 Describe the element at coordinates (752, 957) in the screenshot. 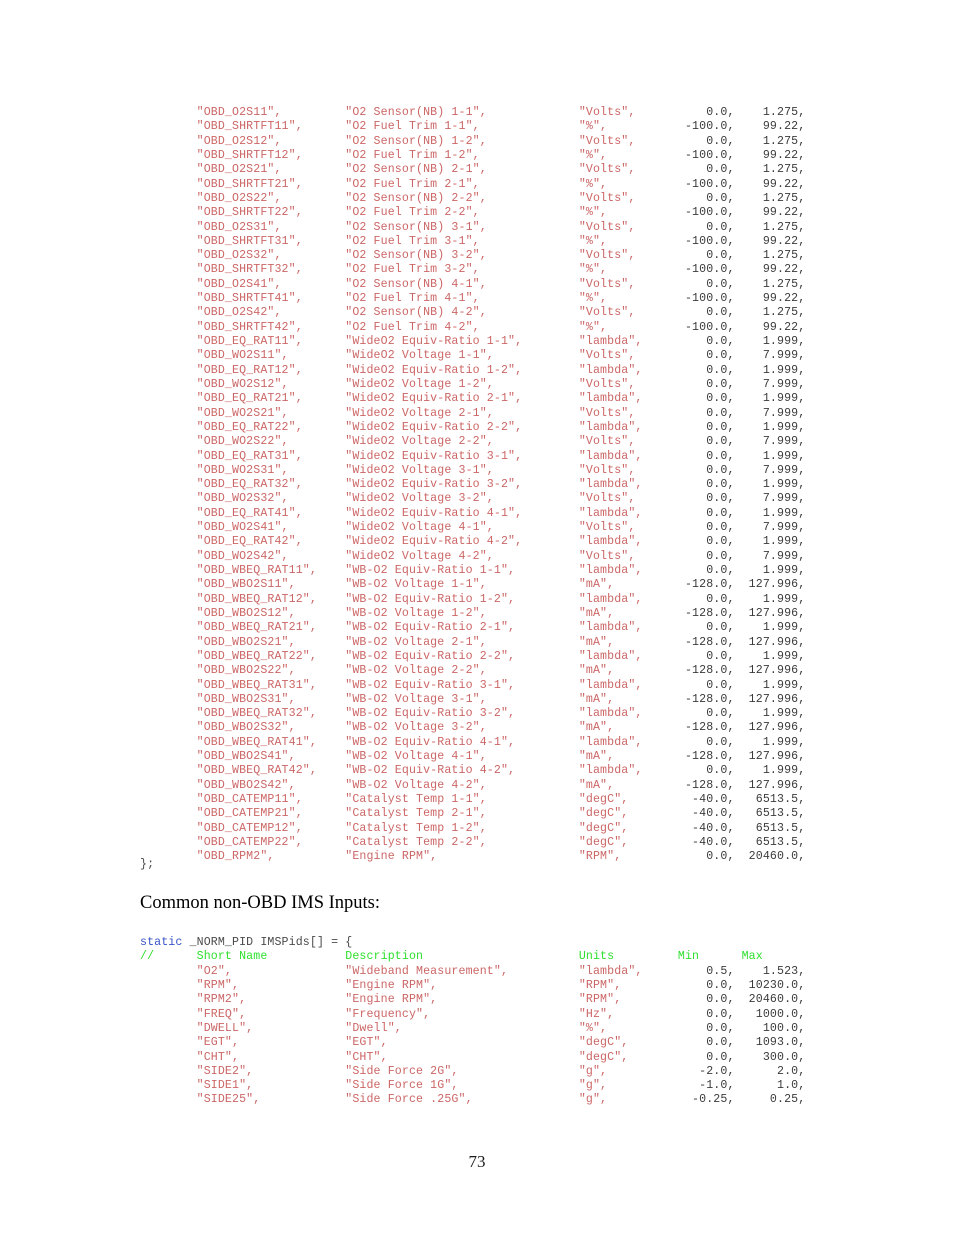

I see `column-header-max: Max` at that location.